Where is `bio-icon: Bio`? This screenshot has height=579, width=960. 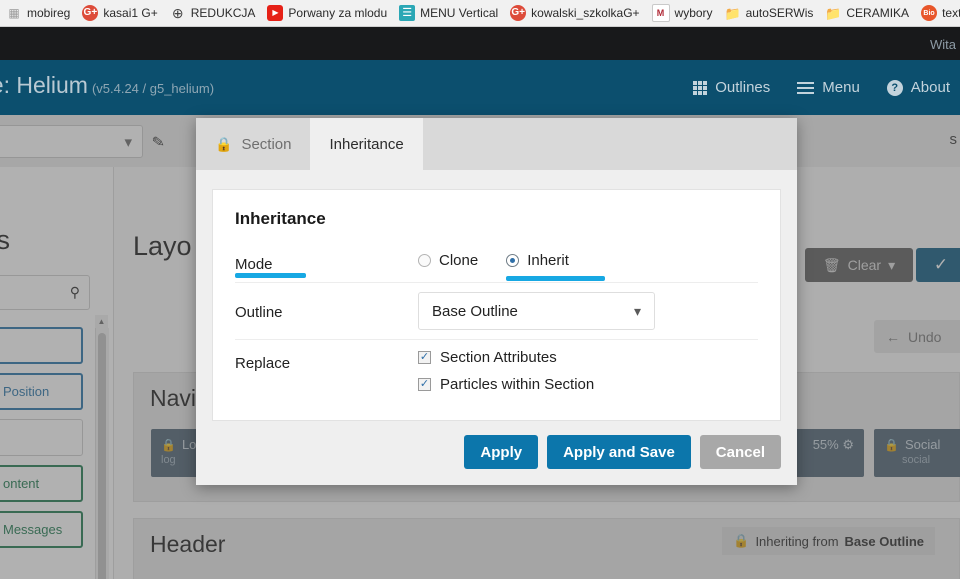
bio-icon: Bio is located at coordinates (929, 13).